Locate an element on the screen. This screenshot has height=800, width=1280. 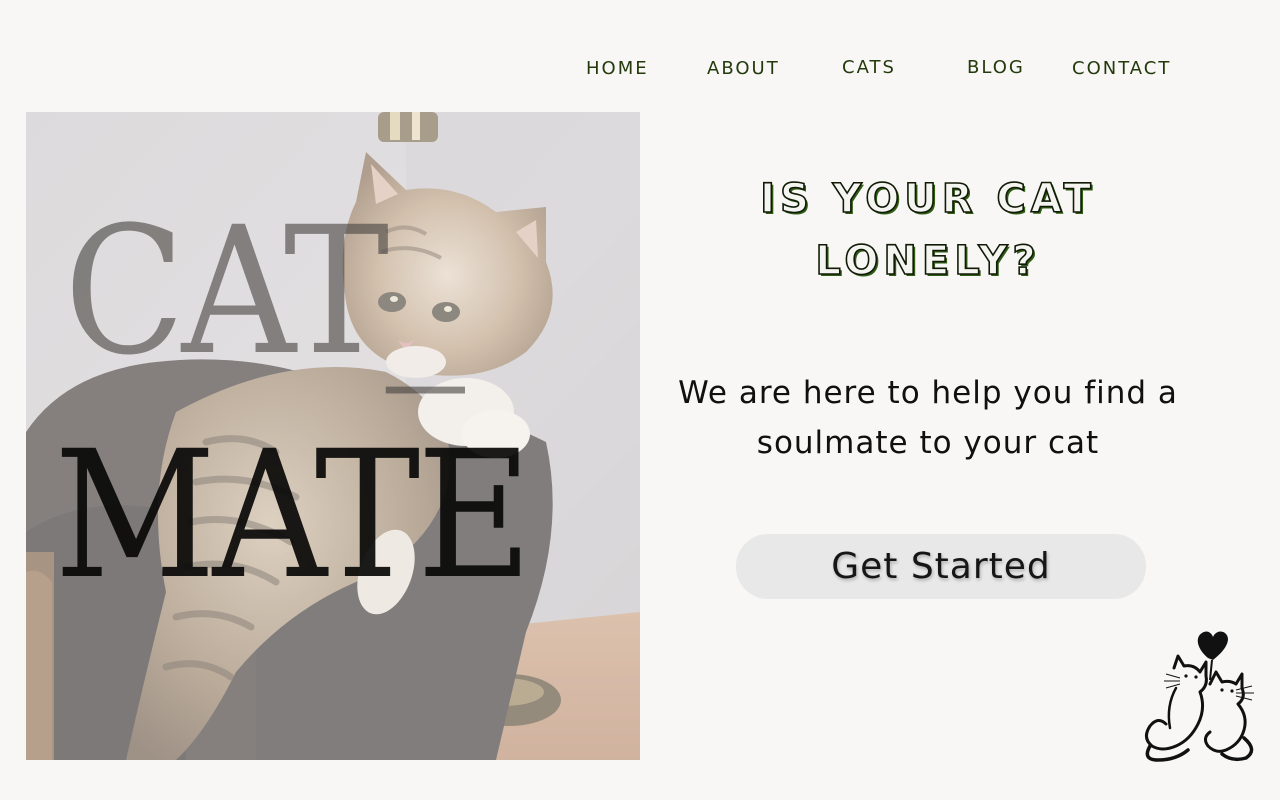
nav-blog-link: BLOG is located at coordinates (996, 67).